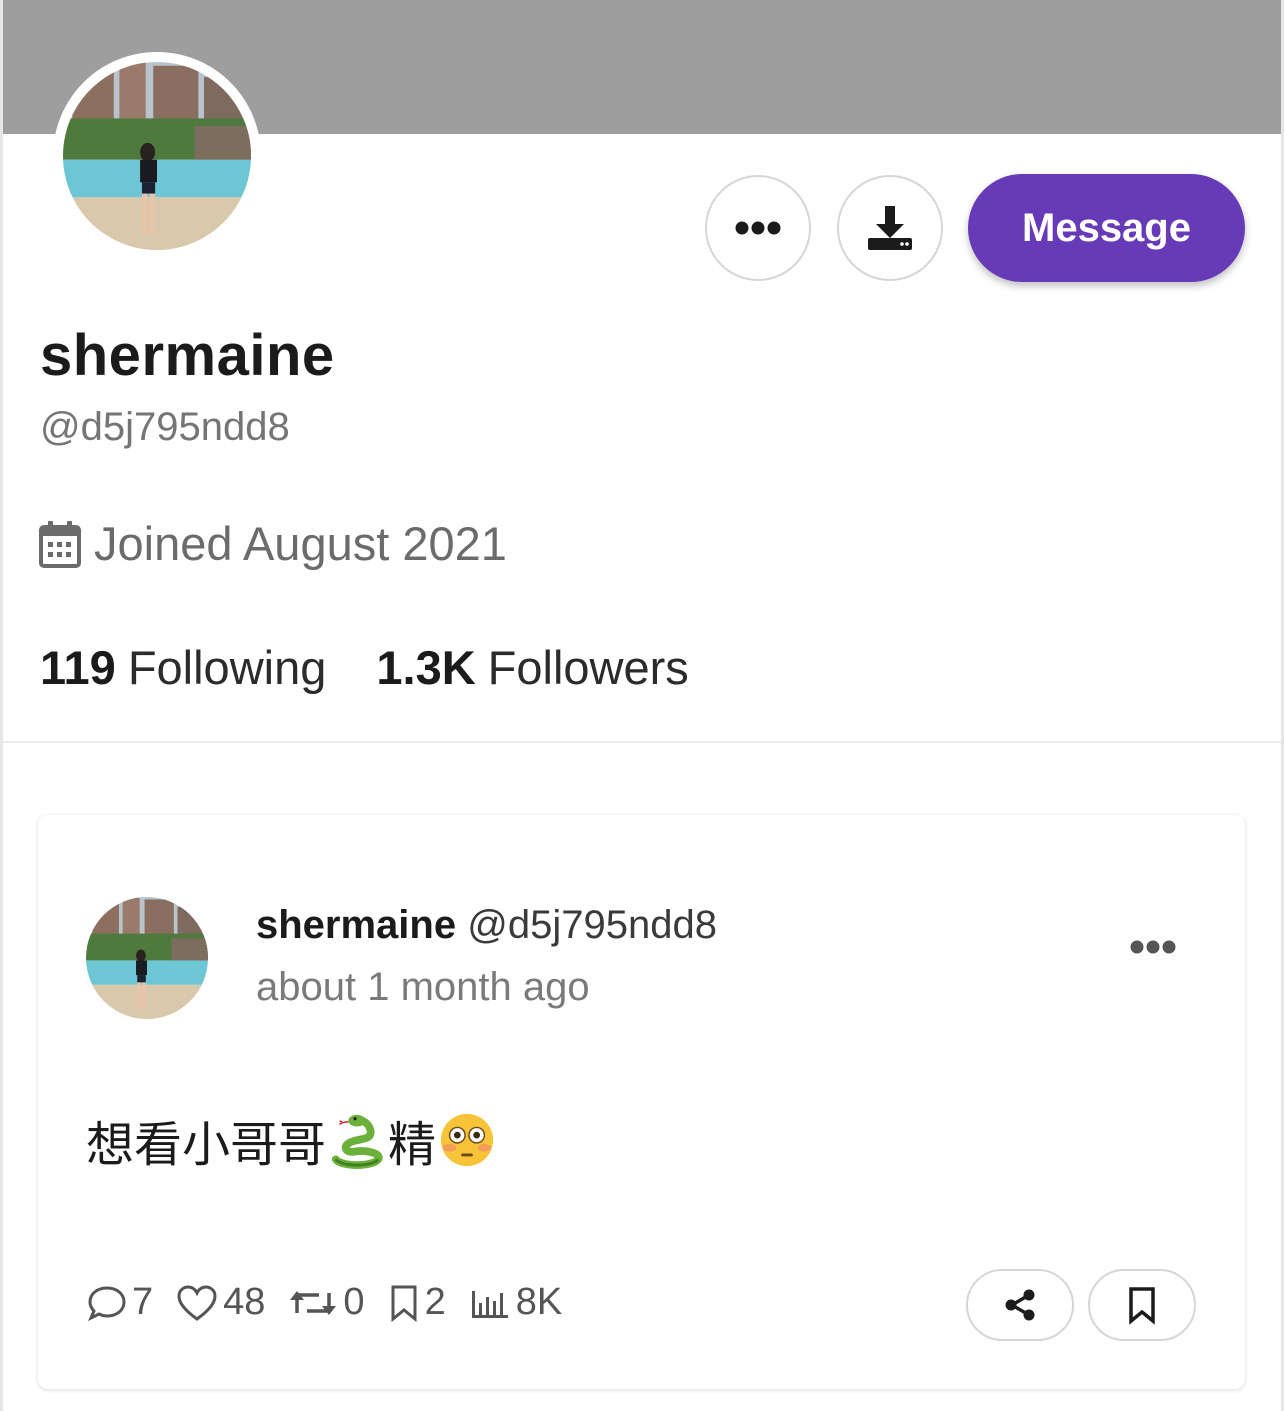 This screenshot has width=1284, height=1411. What do you see at coordinates (1106, 228) in the screenshot?
I see `message-button: Message` at bounding box center [1106, 228].